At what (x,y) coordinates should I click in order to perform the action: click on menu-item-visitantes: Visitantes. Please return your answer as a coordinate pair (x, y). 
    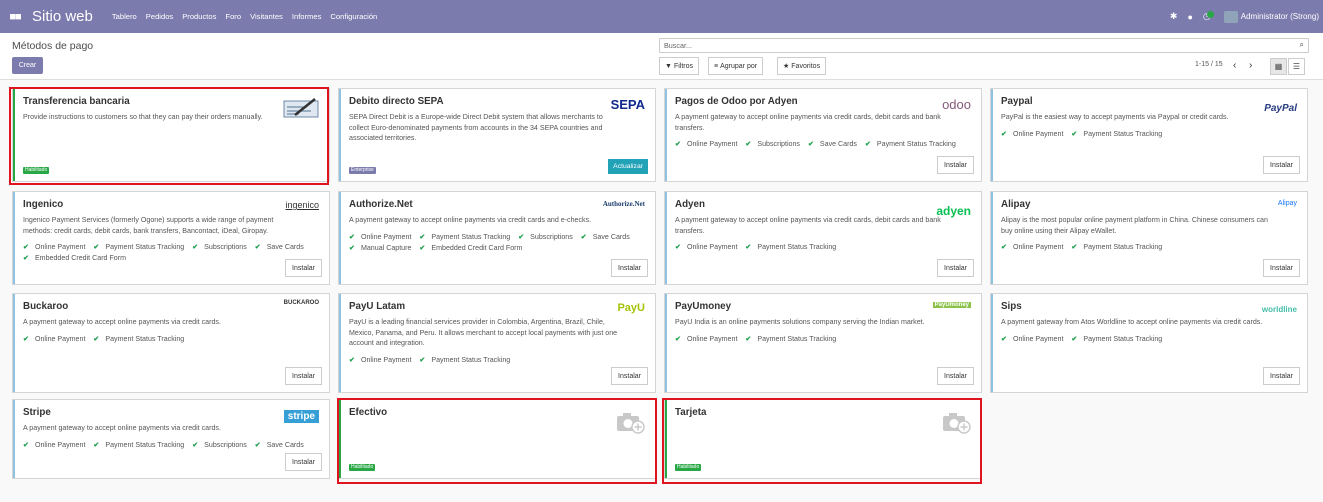
    Looking at the image, I should click on (266, 16).